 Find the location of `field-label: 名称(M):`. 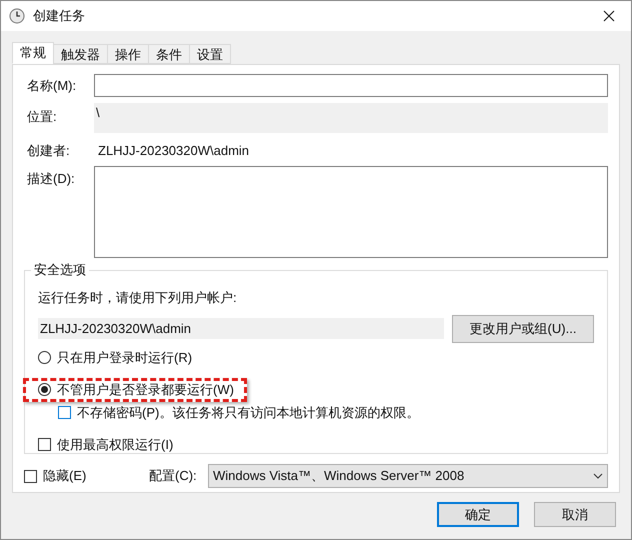

field-label: 名称(M): is located at coordinates (52, 85).